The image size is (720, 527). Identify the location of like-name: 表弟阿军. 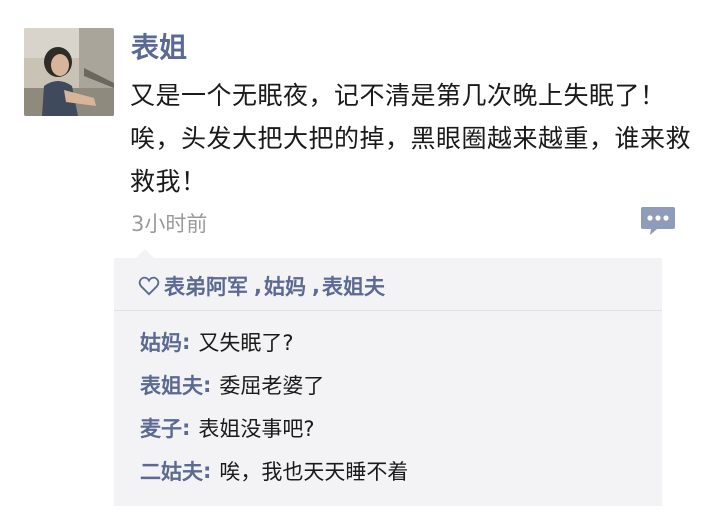
(206, 286).